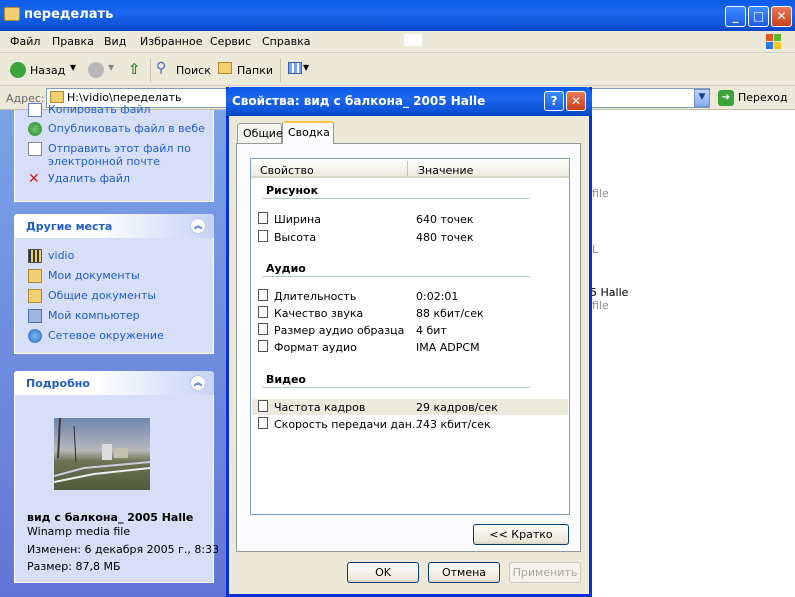  I want to click on prop-name: Размер аудио образца, so click(339, 330).